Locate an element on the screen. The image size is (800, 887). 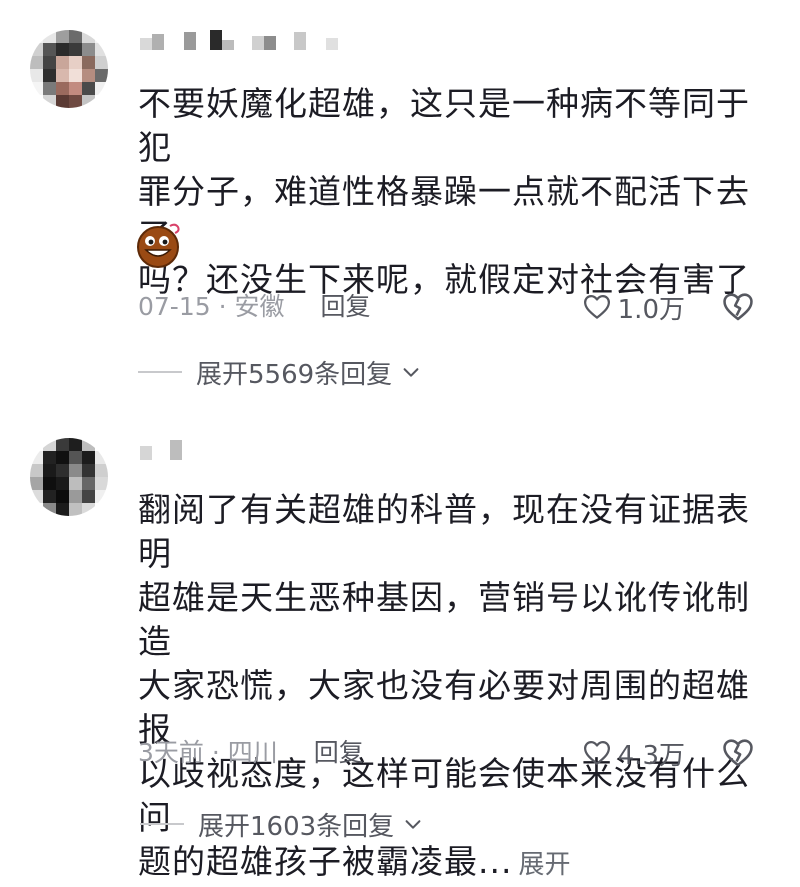
expand-replies-label: 展开1603条回复 is located at coordinates (296, 826).